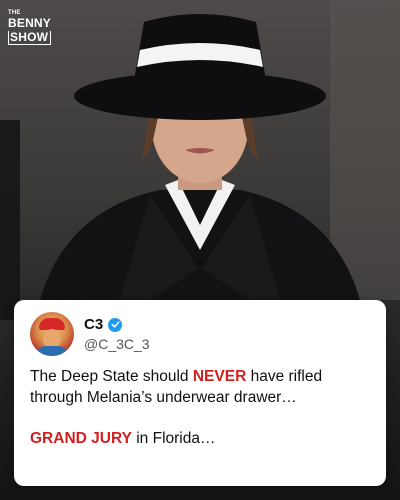  I want to click on post-line2-emphasis: GRAND JURY, so click(81, 438).